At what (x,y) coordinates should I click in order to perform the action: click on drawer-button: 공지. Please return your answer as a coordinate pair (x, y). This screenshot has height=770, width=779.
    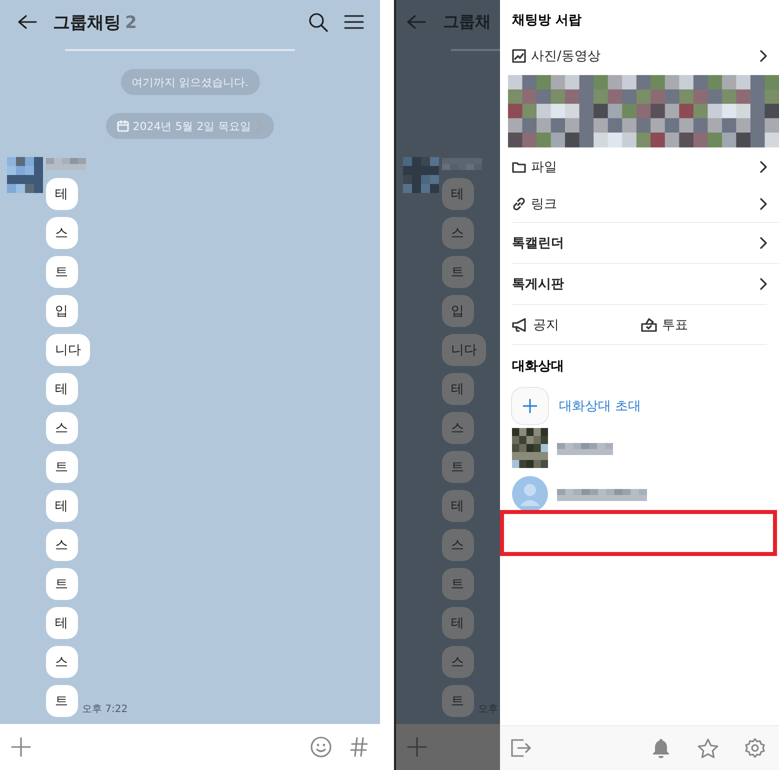
    Looking at the image, I should click on (535, 325).